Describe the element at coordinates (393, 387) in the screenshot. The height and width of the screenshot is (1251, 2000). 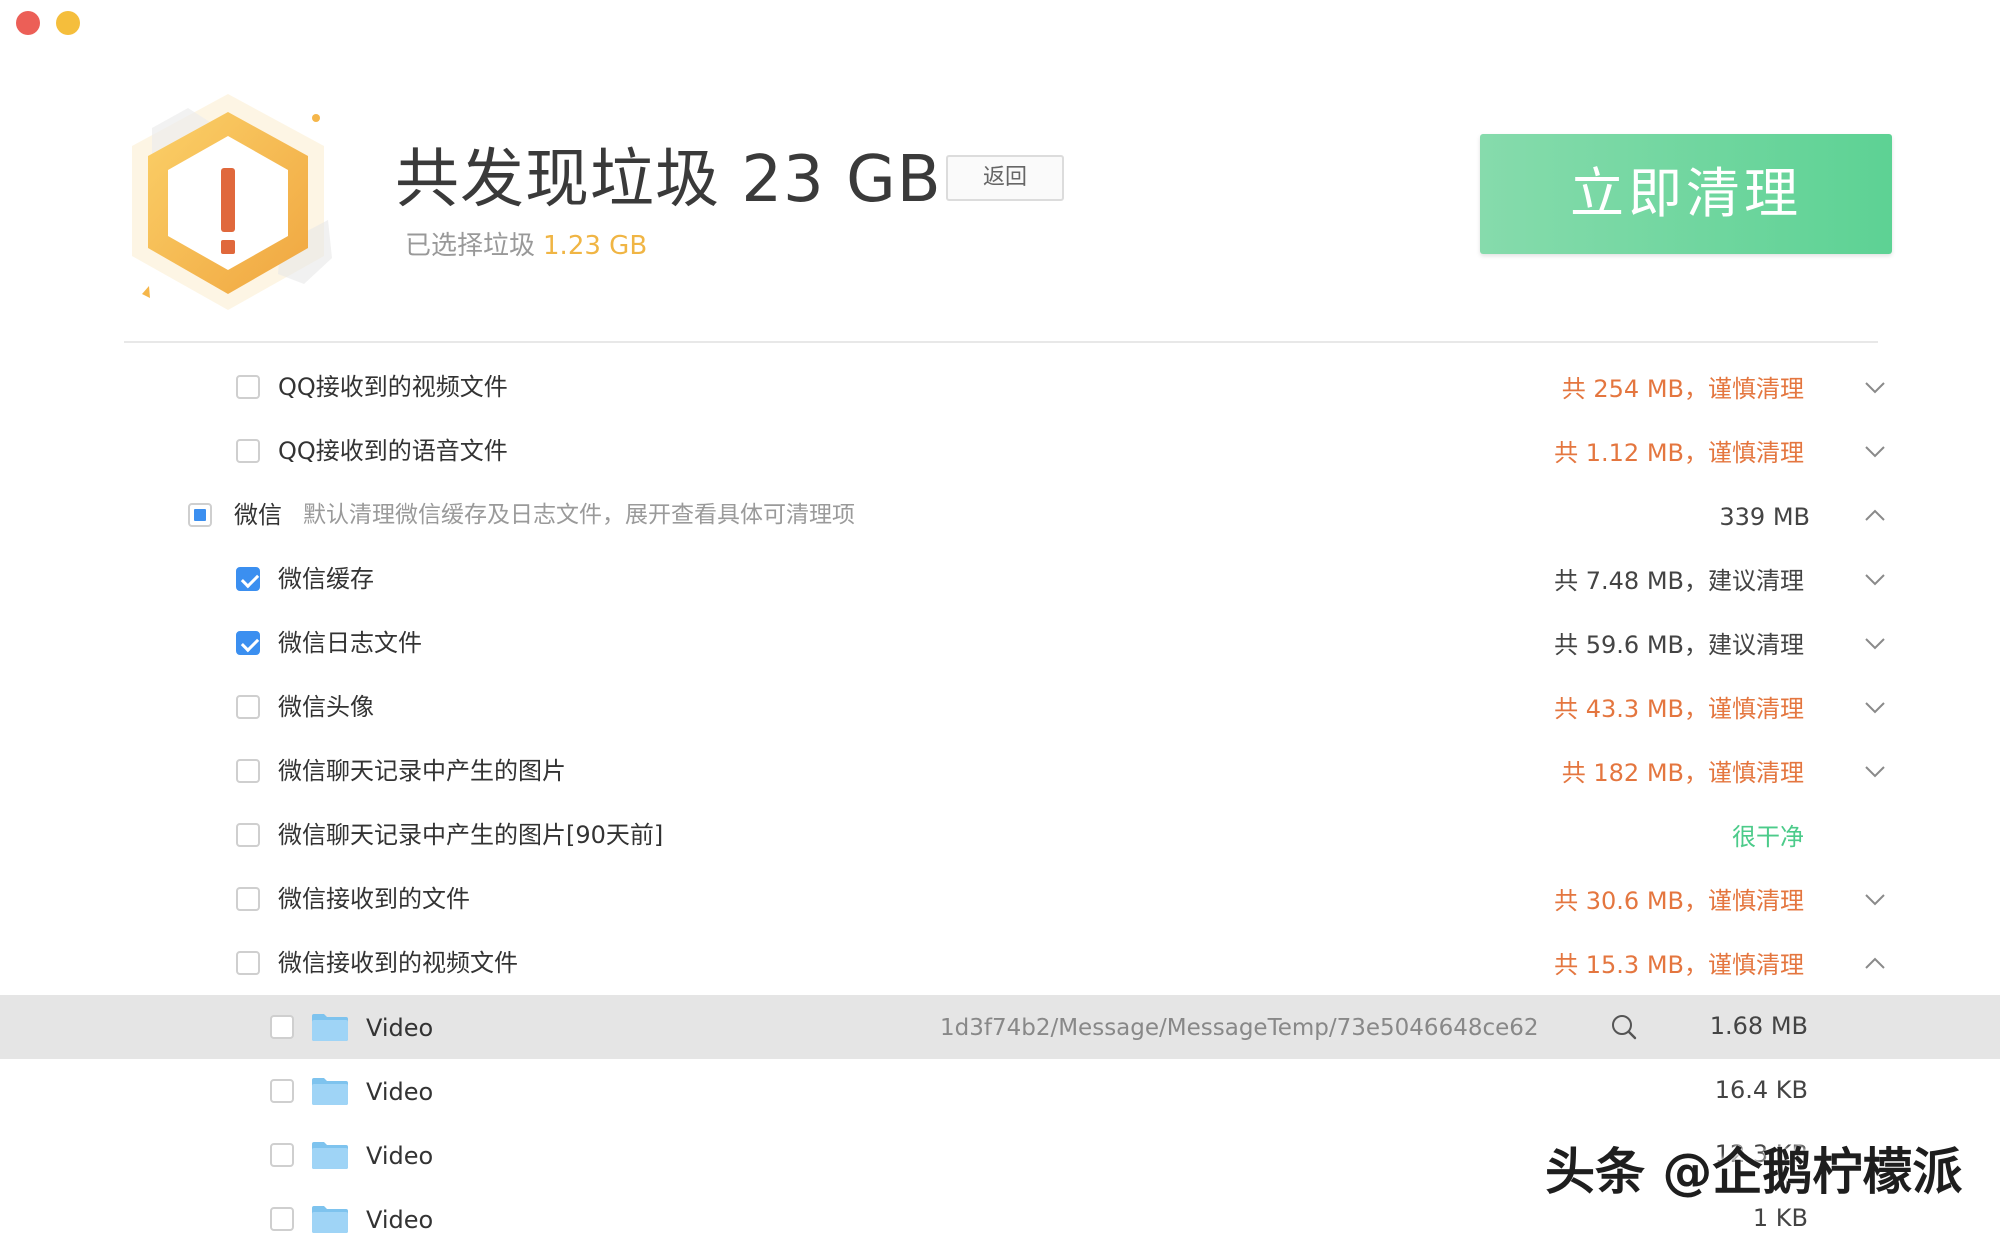
I see `item-label: QQ接收到的视频文件` at that location.